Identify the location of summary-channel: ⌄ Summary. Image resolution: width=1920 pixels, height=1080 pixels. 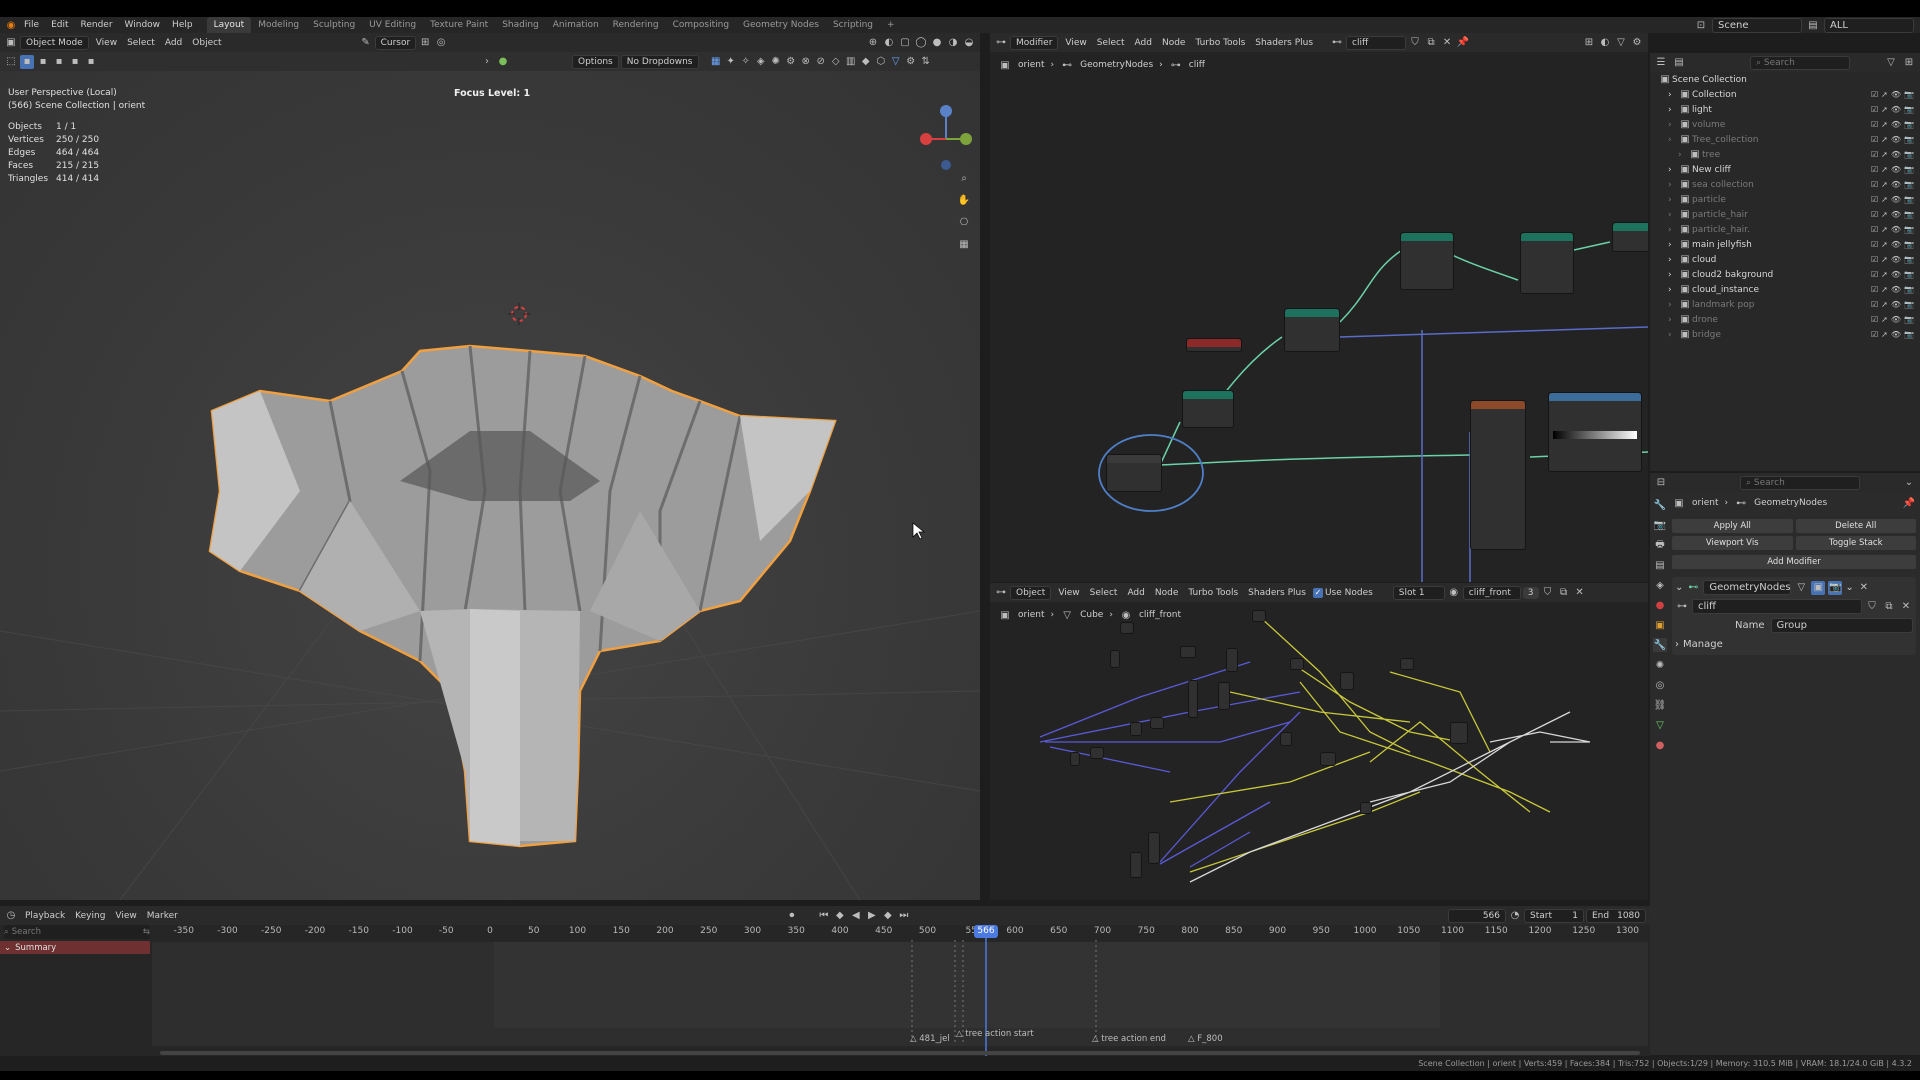
(75, 947).